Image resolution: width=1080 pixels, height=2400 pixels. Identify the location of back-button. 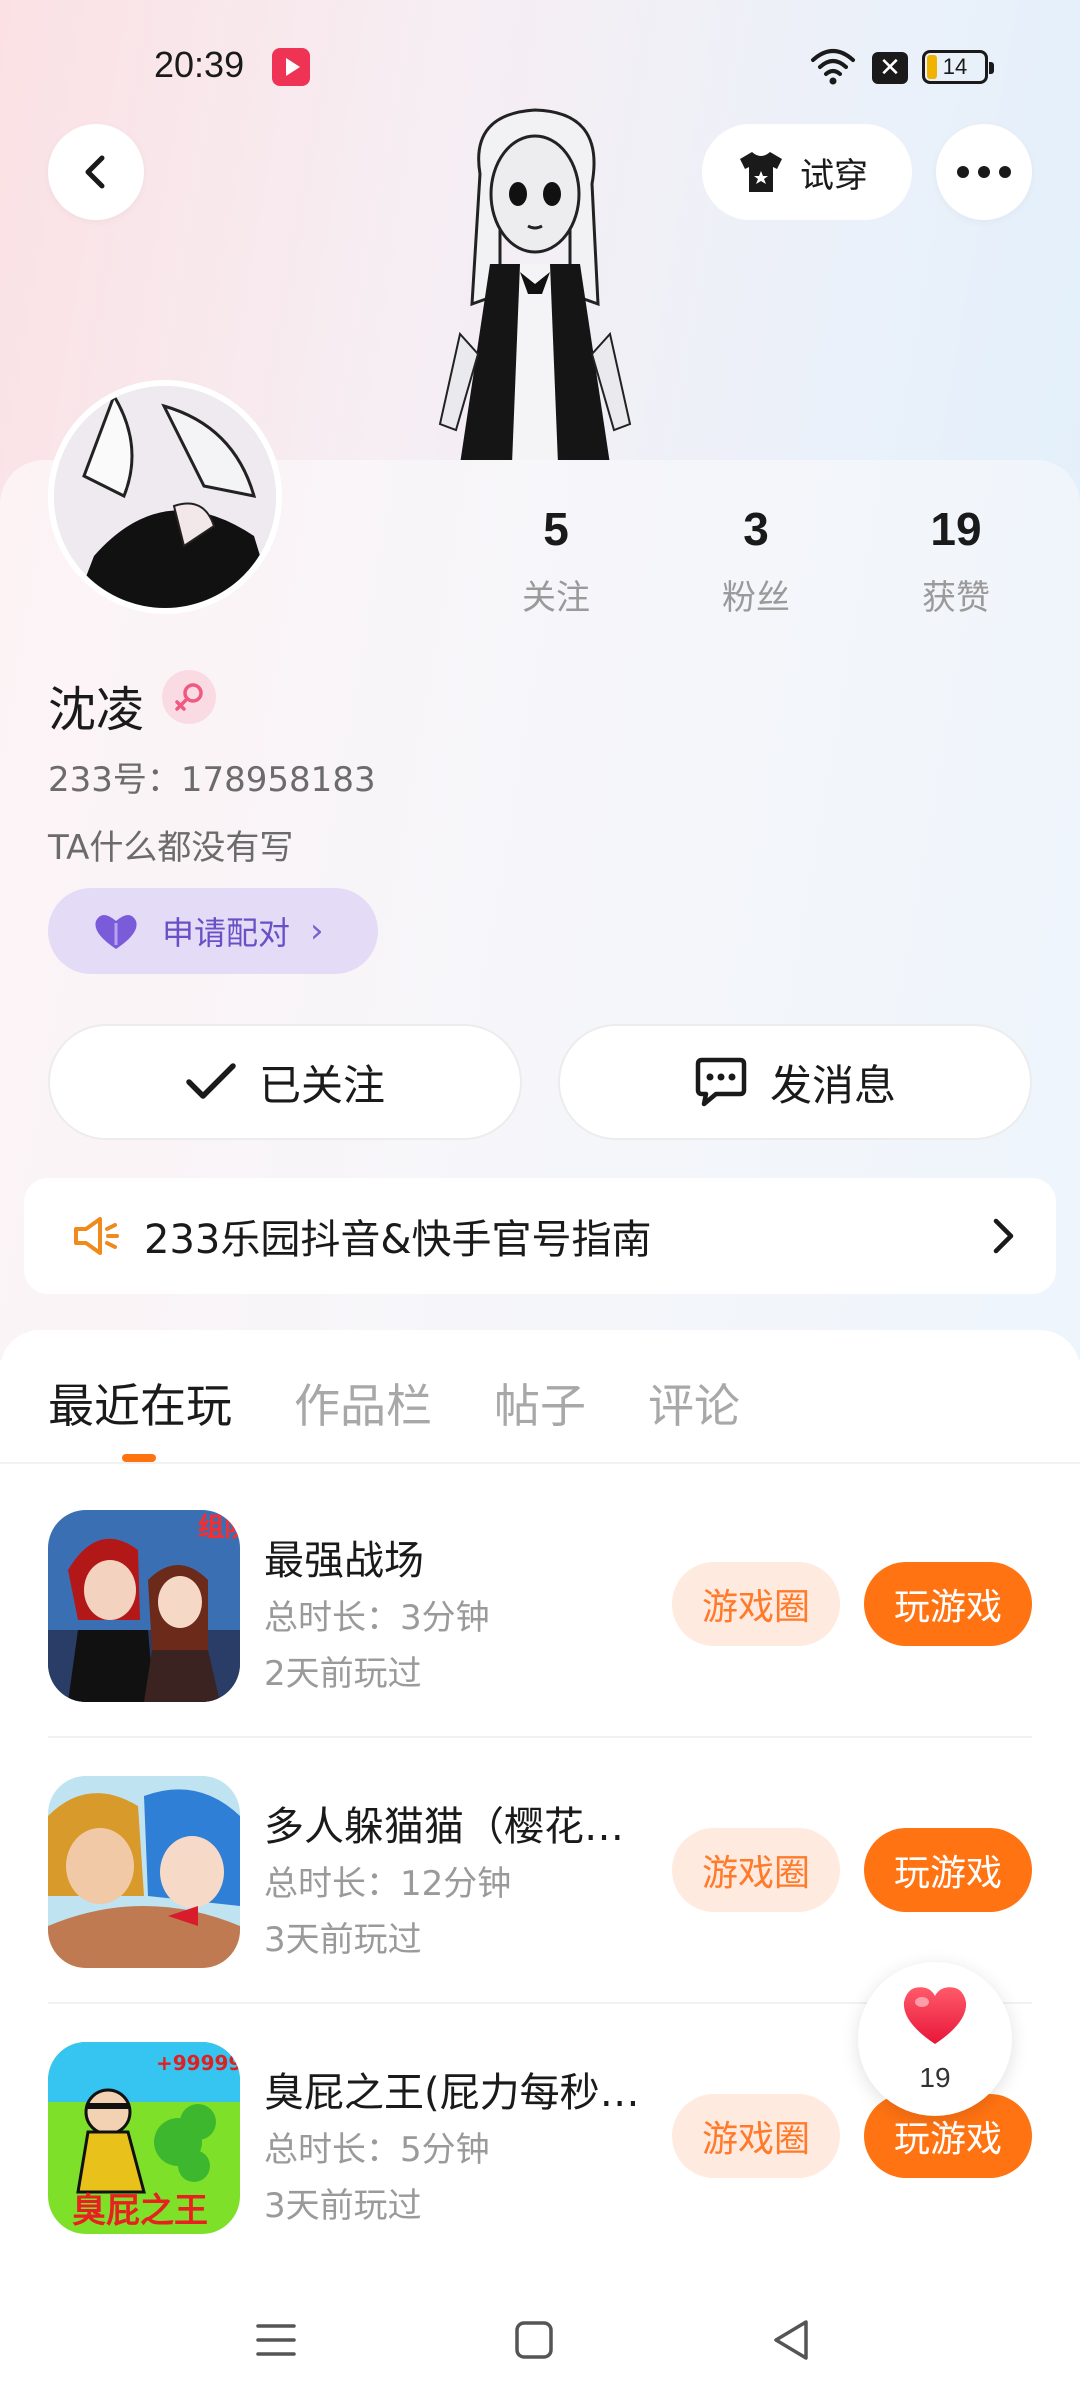
(96, 172).